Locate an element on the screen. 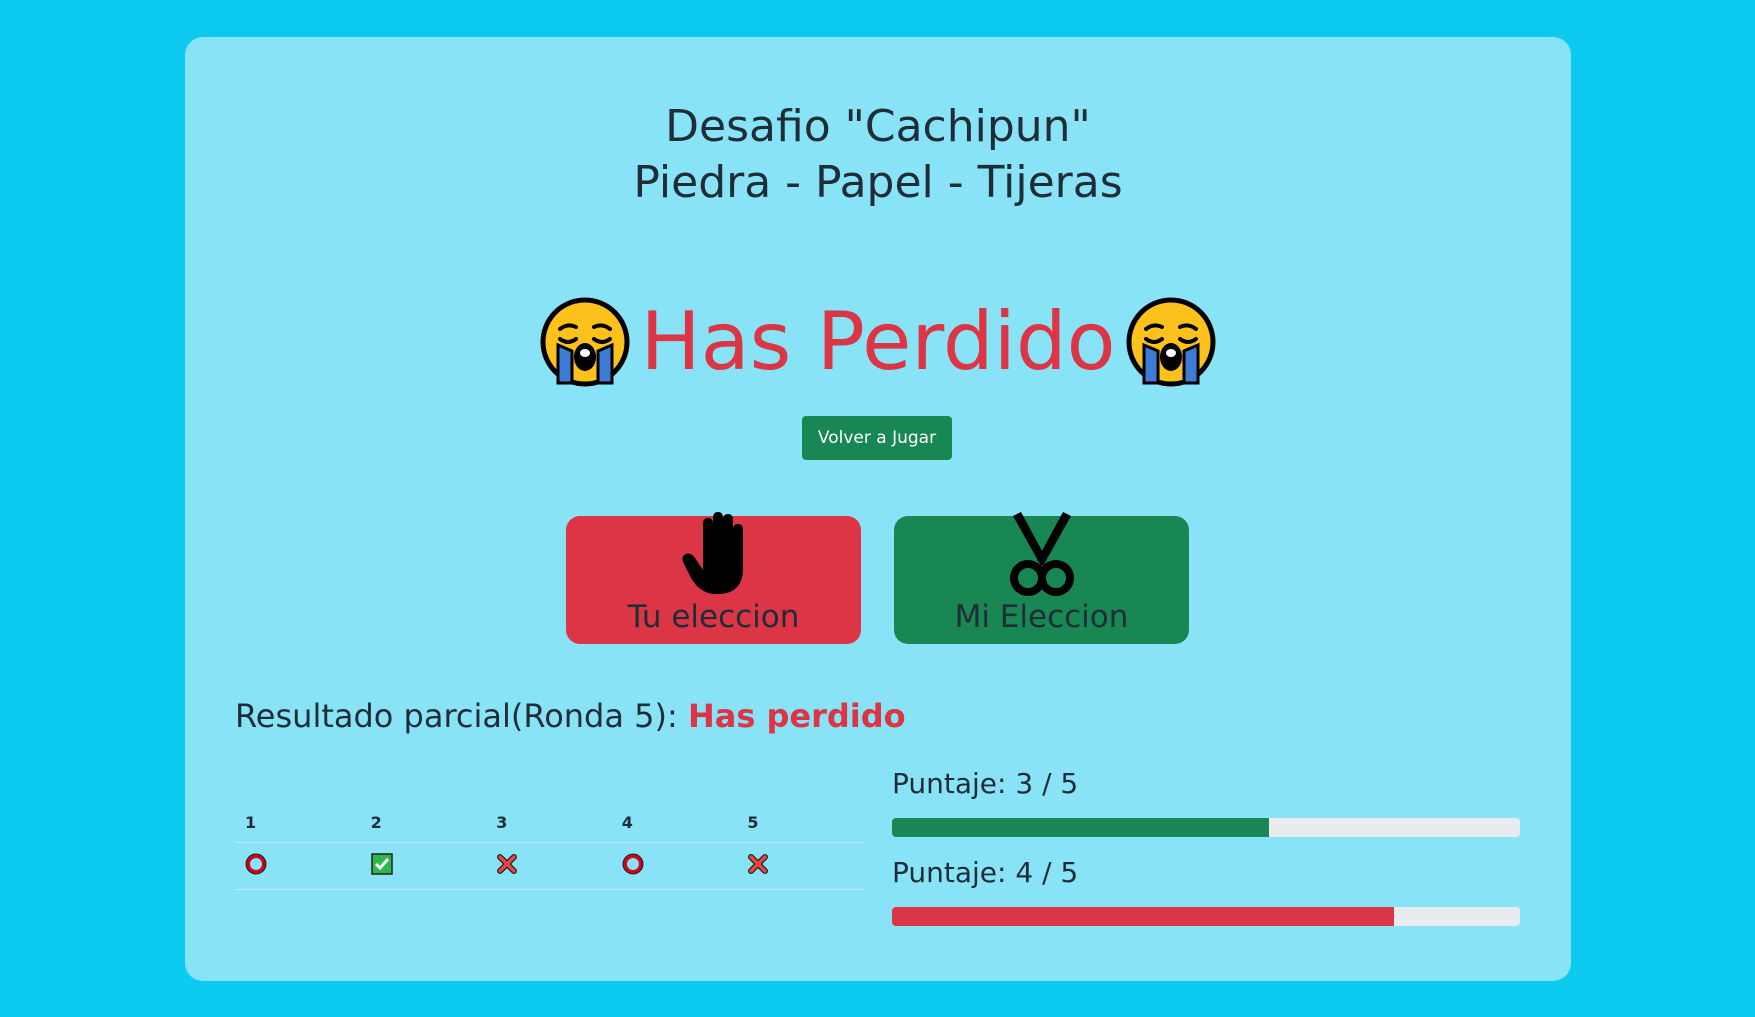  scissors-icon is located at coordinates (1041, 554).